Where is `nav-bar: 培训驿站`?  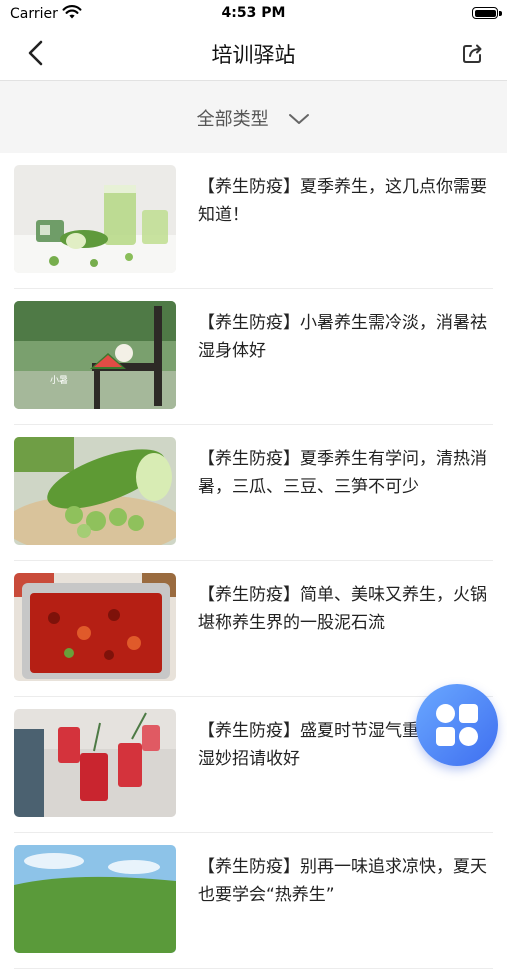
nav-bar: 培训驿站 is located at coordinates (253, 54).